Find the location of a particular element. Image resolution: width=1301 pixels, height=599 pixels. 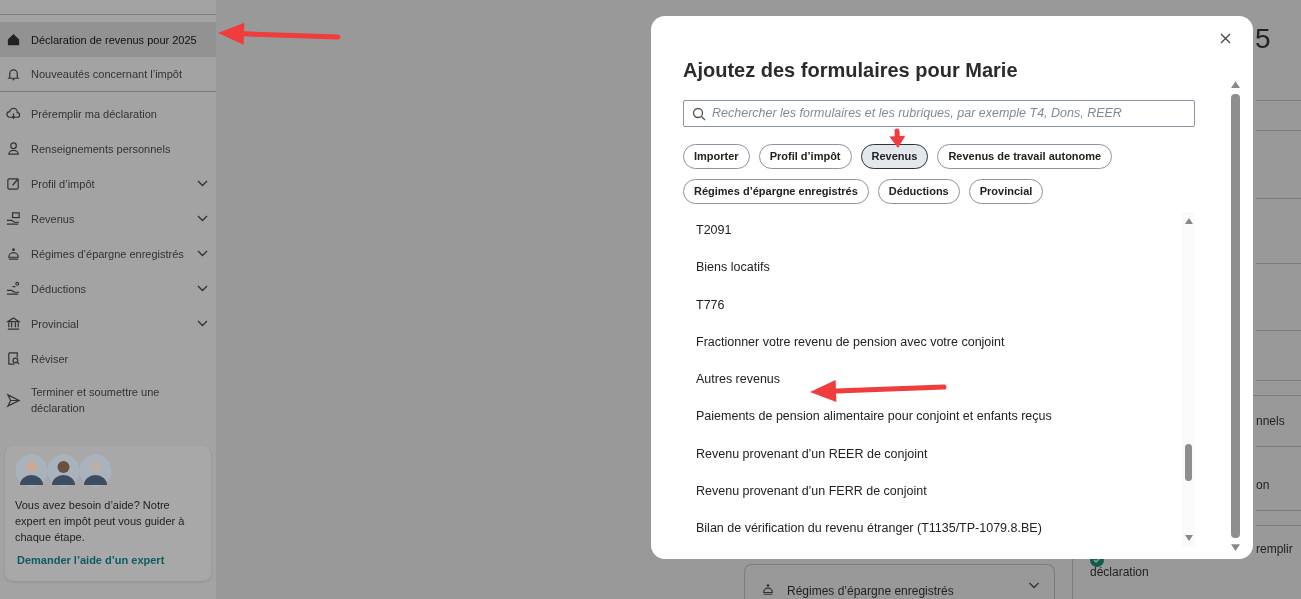

checklist-label: déclaration is located at coordinates (1119, 572).